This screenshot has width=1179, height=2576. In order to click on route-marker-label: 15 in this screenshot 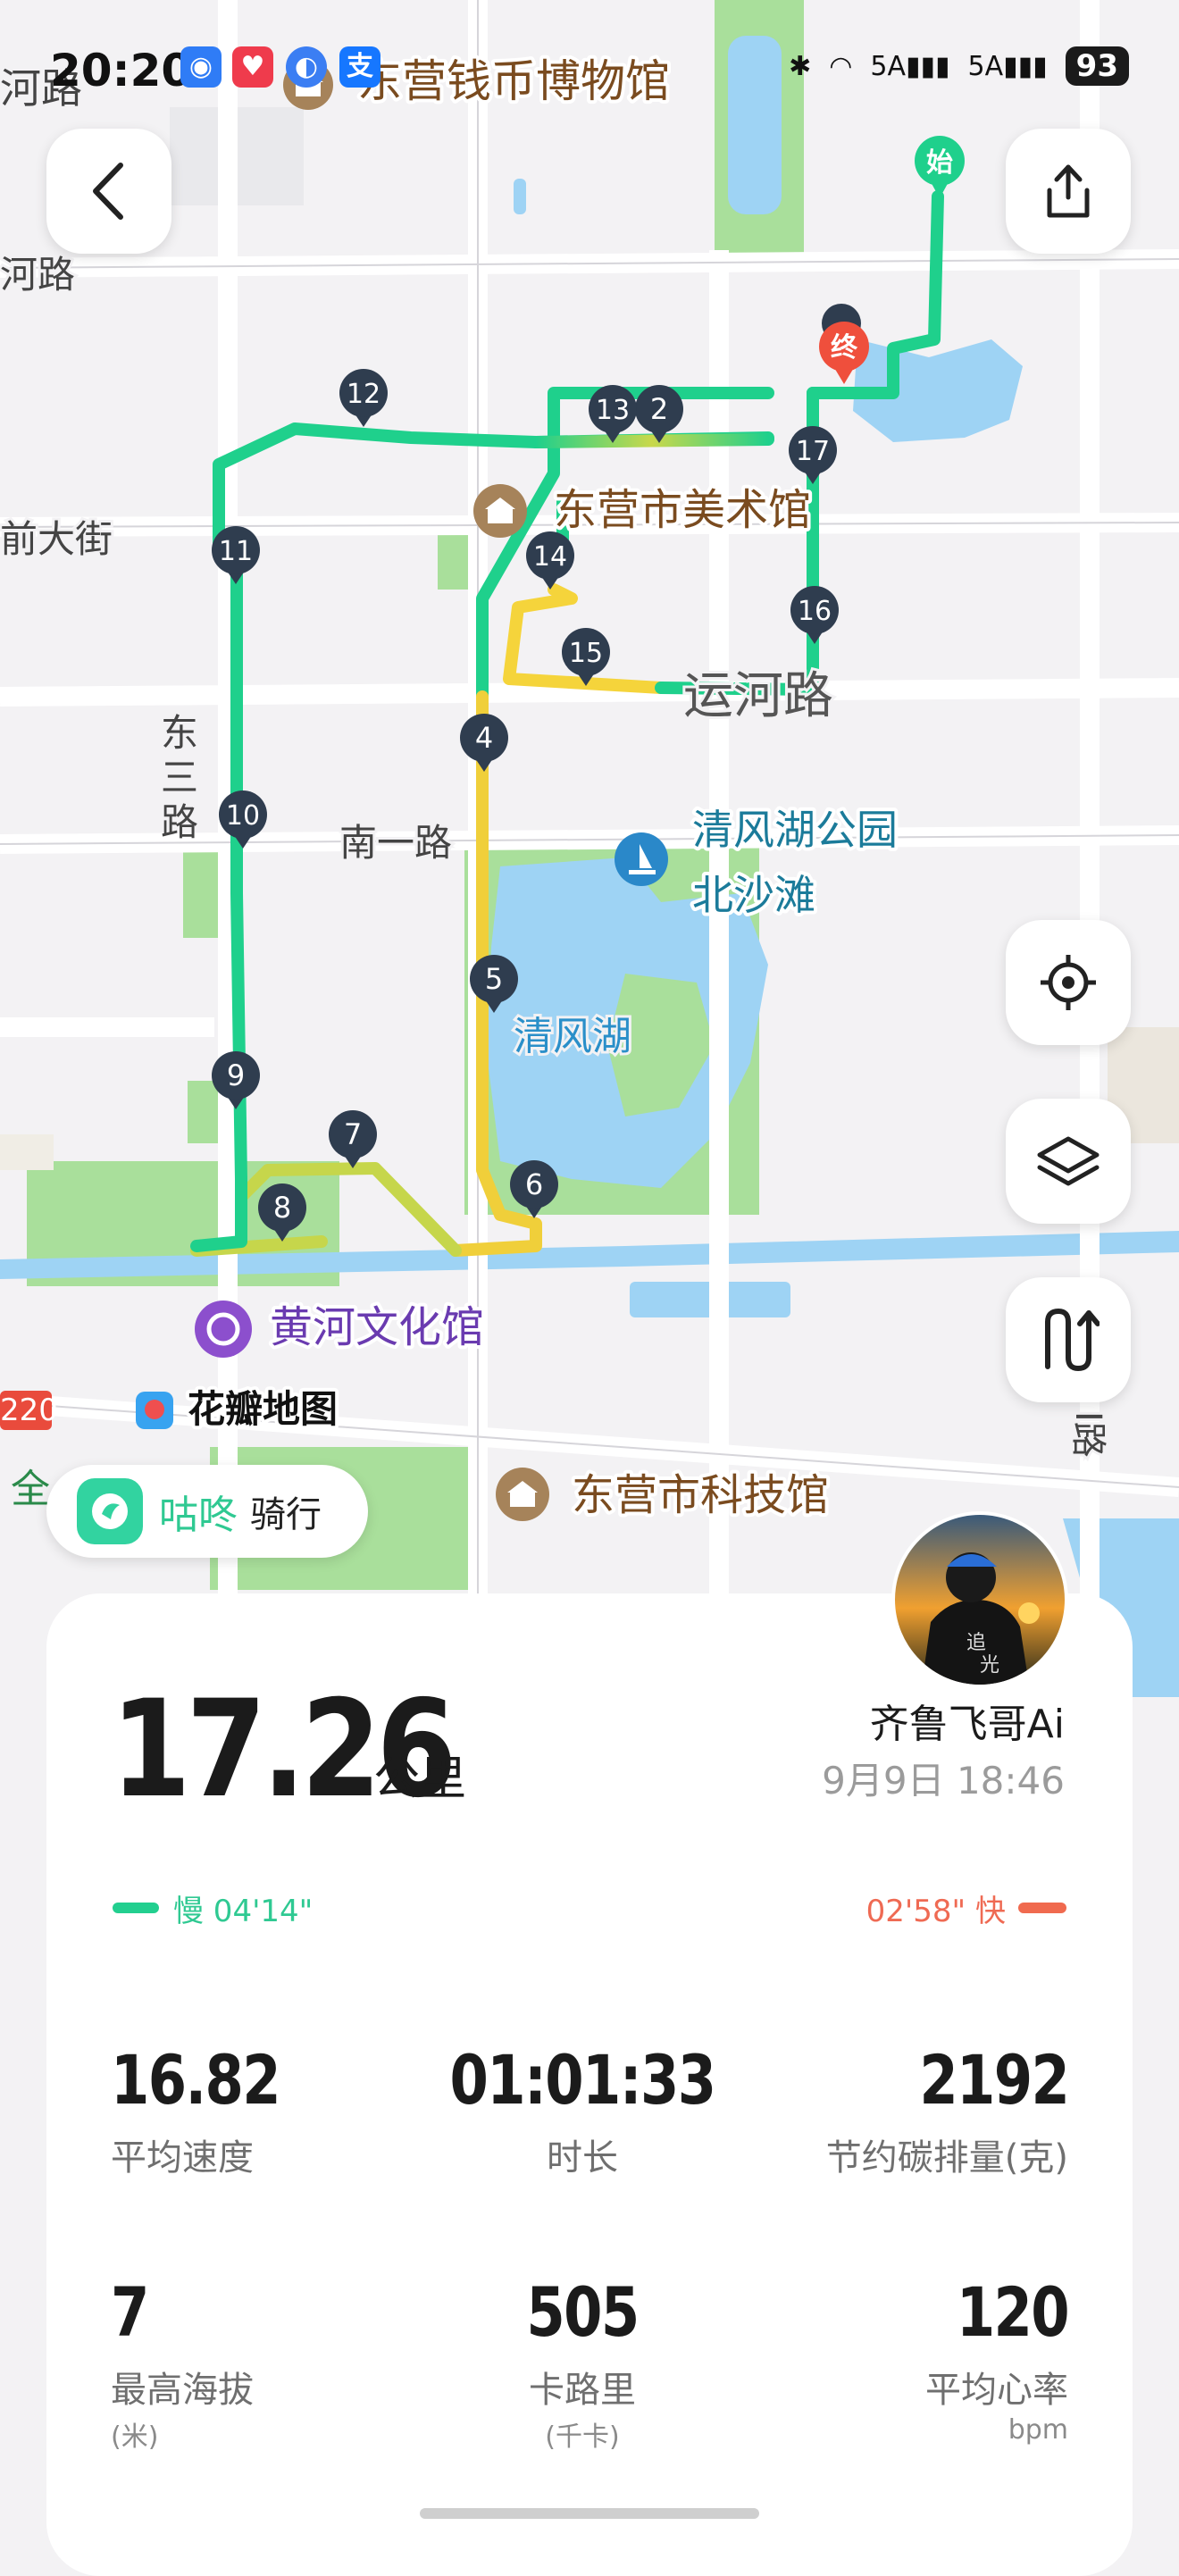, I will do `click(586, 654)`.